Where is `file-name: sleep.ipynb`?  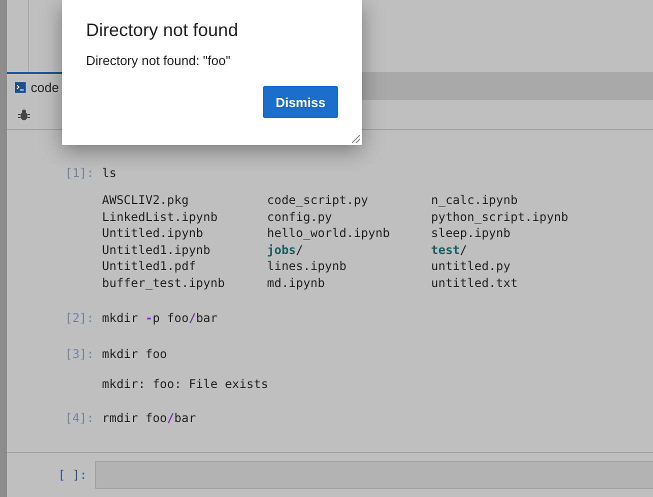
file-name: sleep.ipynb is located at coordinates (471, 233).